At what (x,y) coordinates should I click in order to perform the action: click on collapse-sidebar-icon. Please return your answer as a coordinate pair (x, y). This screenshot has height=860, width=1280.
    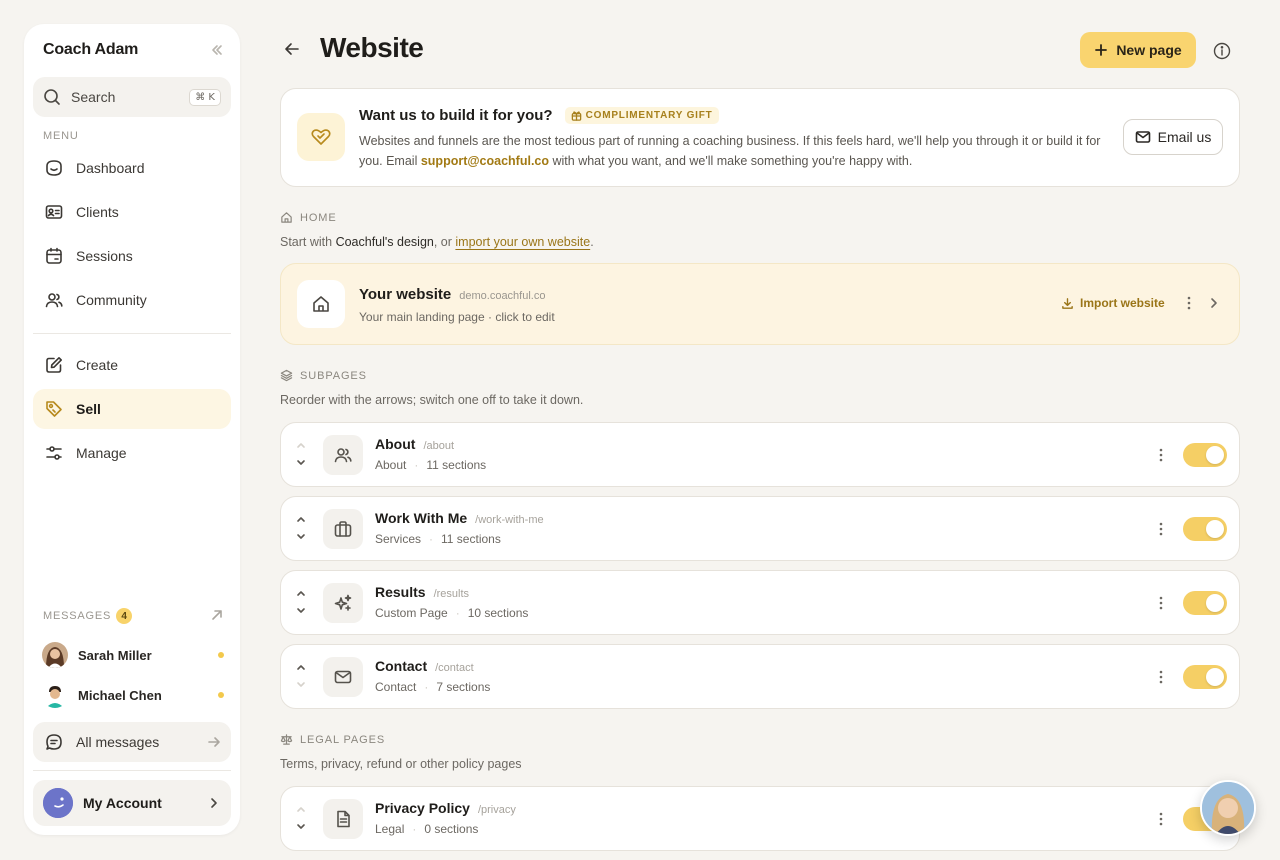
    Looking at the image, I should click on (217, 50).